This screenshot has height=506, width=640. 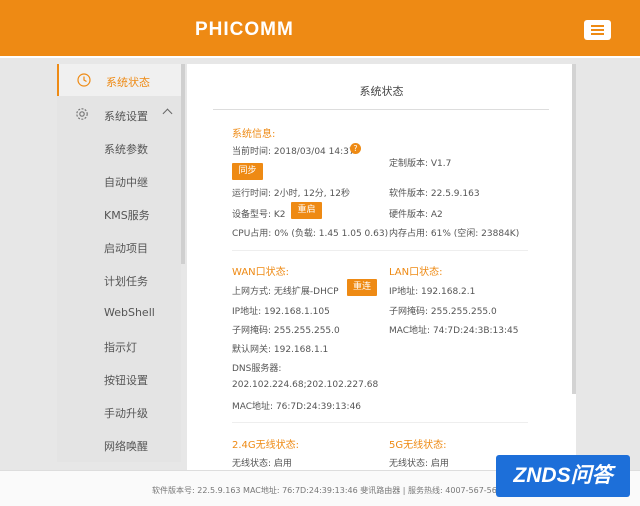 What do you see at coordinates (432, 292) in the screenshot?
I see `lan-ip: IP地址: 192.168.2.1` at bounding box center [432, 292].